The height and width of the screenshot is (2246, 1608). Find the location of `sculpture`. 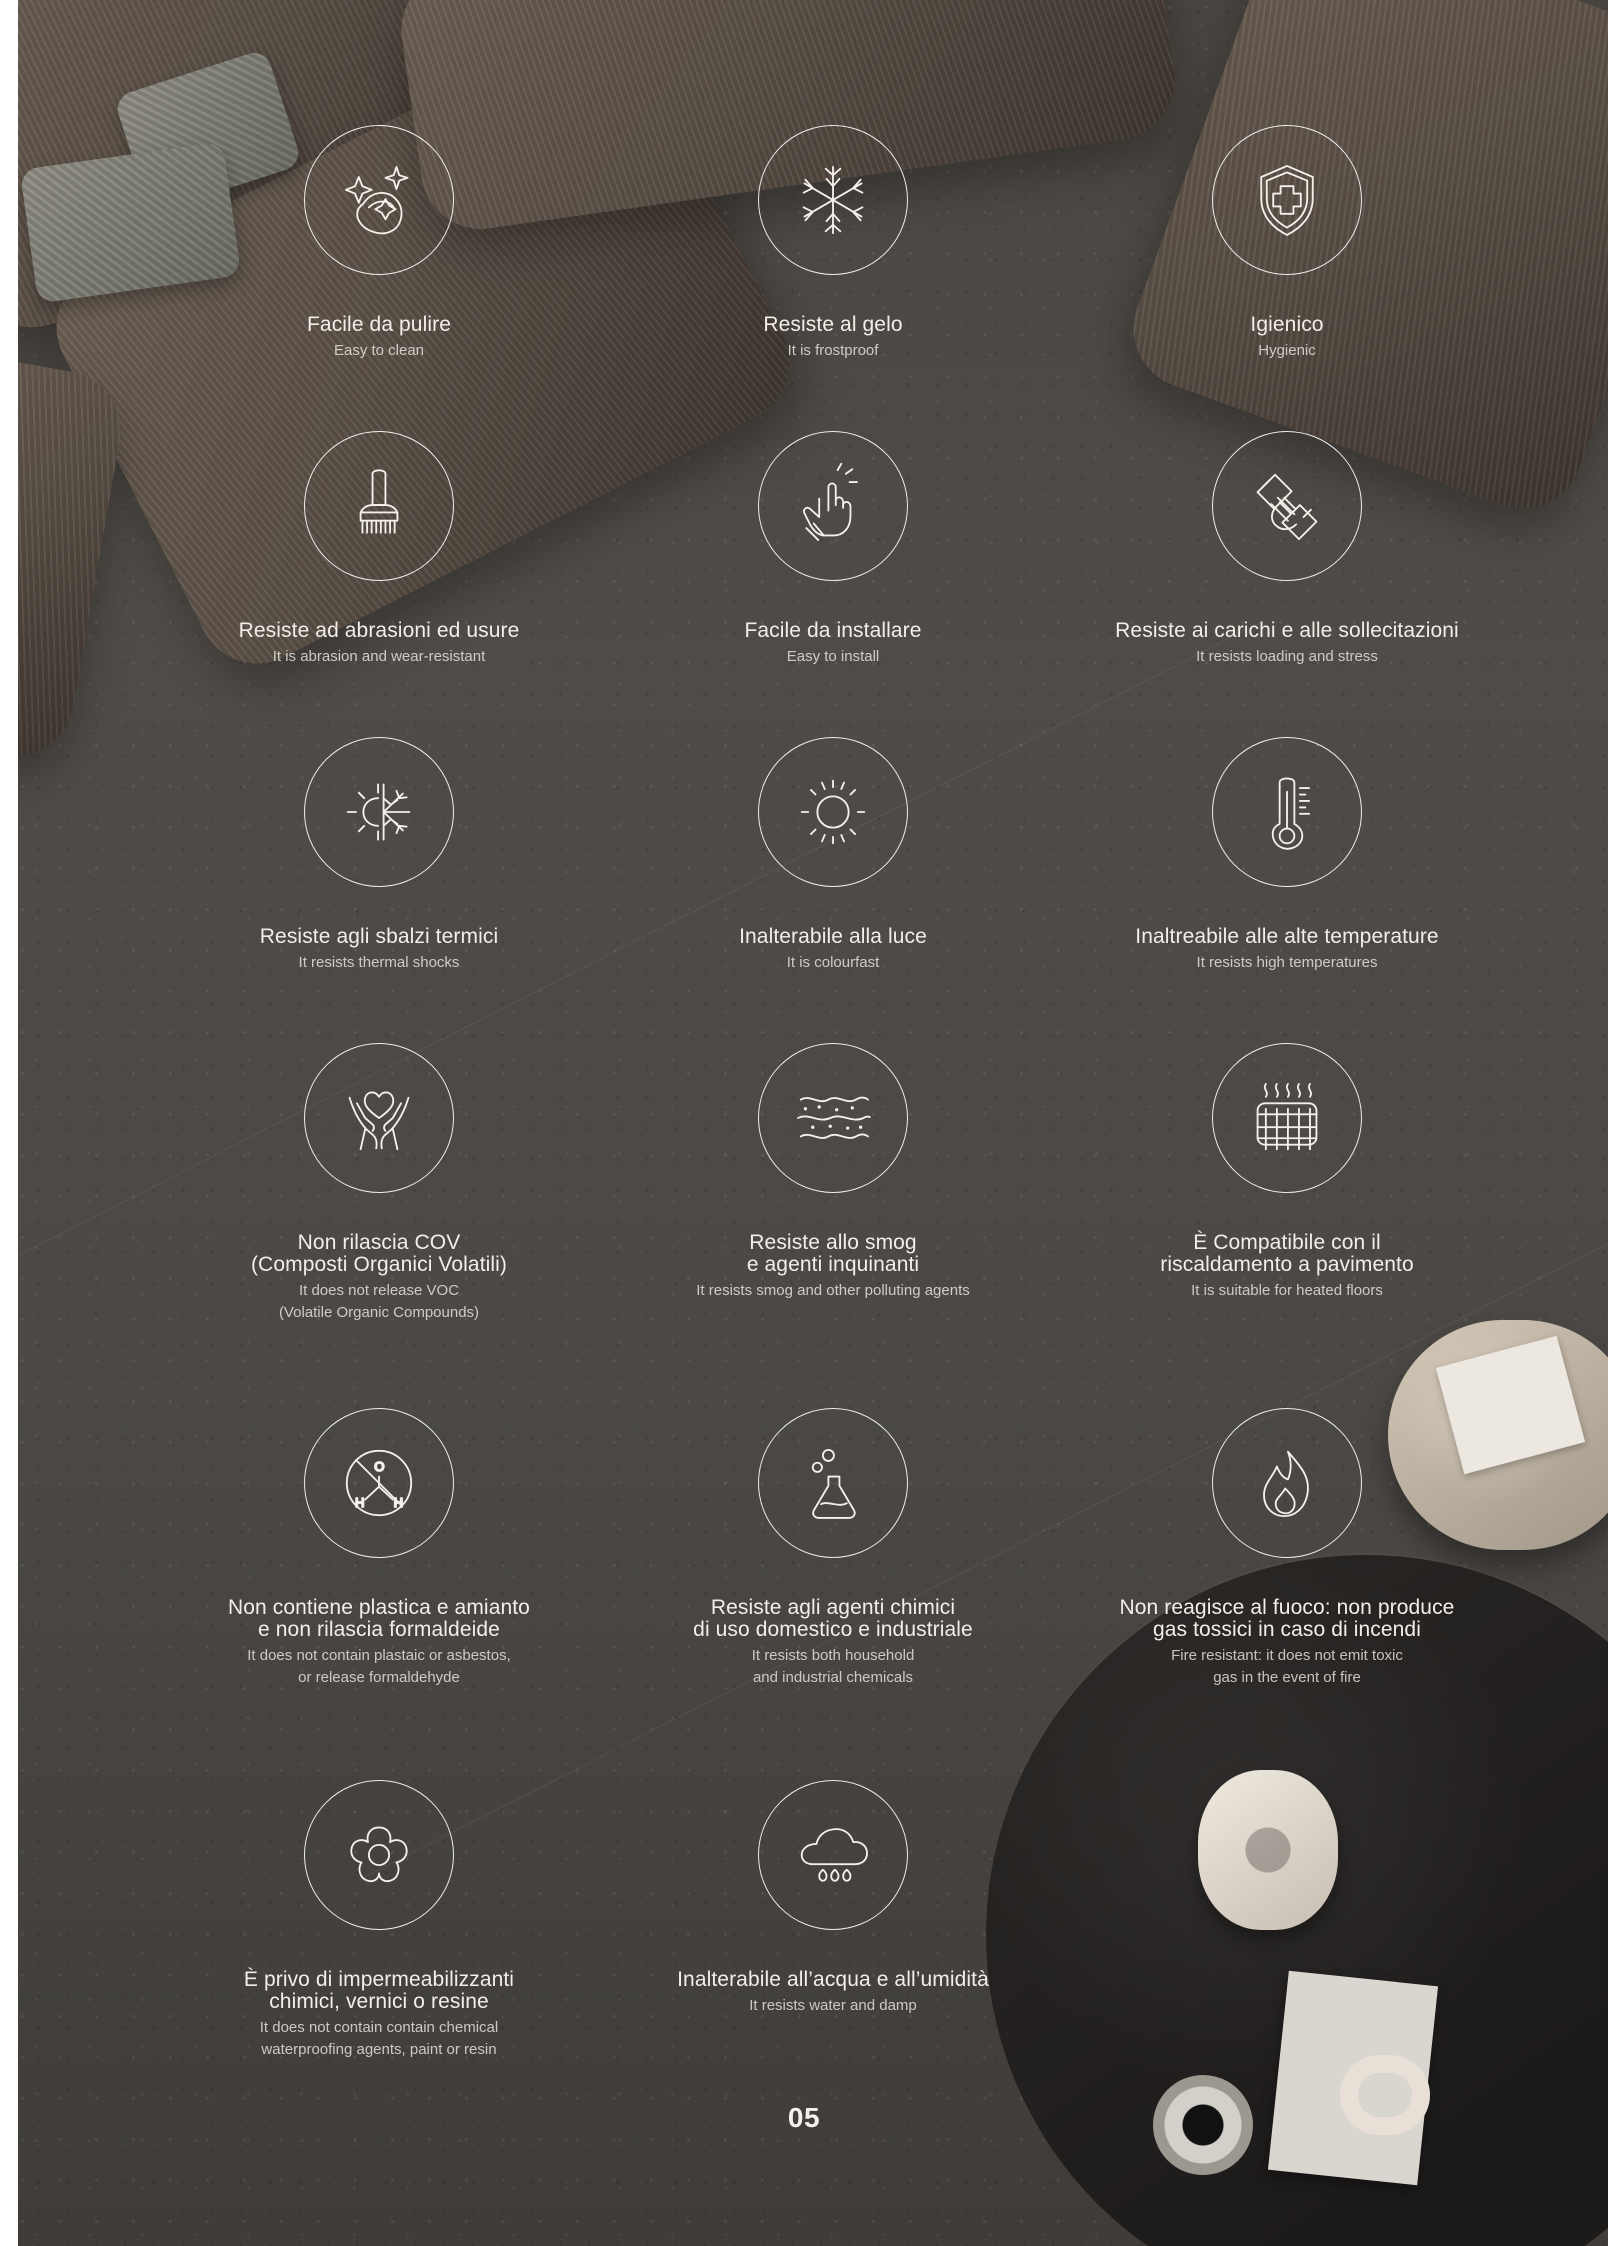

sculpture is located at coordinates (1268, 1850).